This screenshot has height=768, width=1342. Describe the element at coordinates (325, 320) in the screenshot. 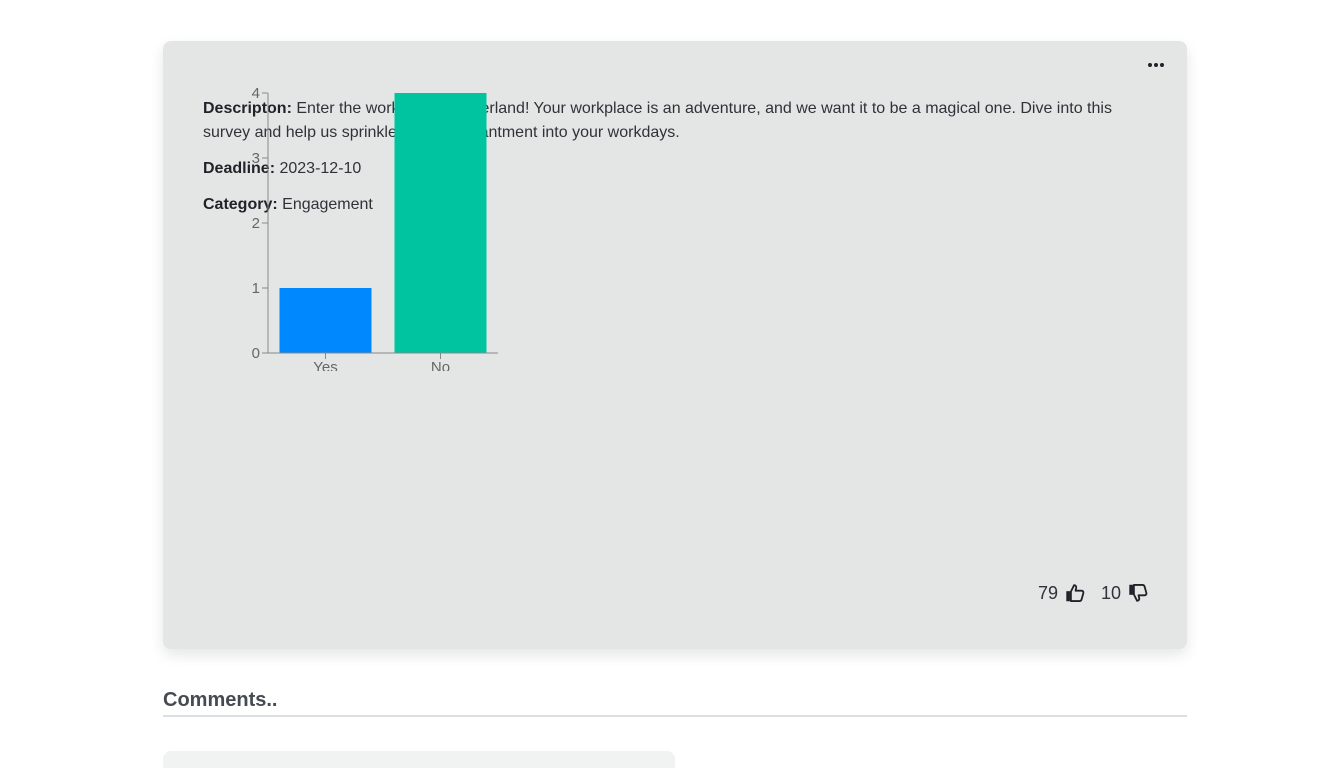

I see `bar-yes` at that location.